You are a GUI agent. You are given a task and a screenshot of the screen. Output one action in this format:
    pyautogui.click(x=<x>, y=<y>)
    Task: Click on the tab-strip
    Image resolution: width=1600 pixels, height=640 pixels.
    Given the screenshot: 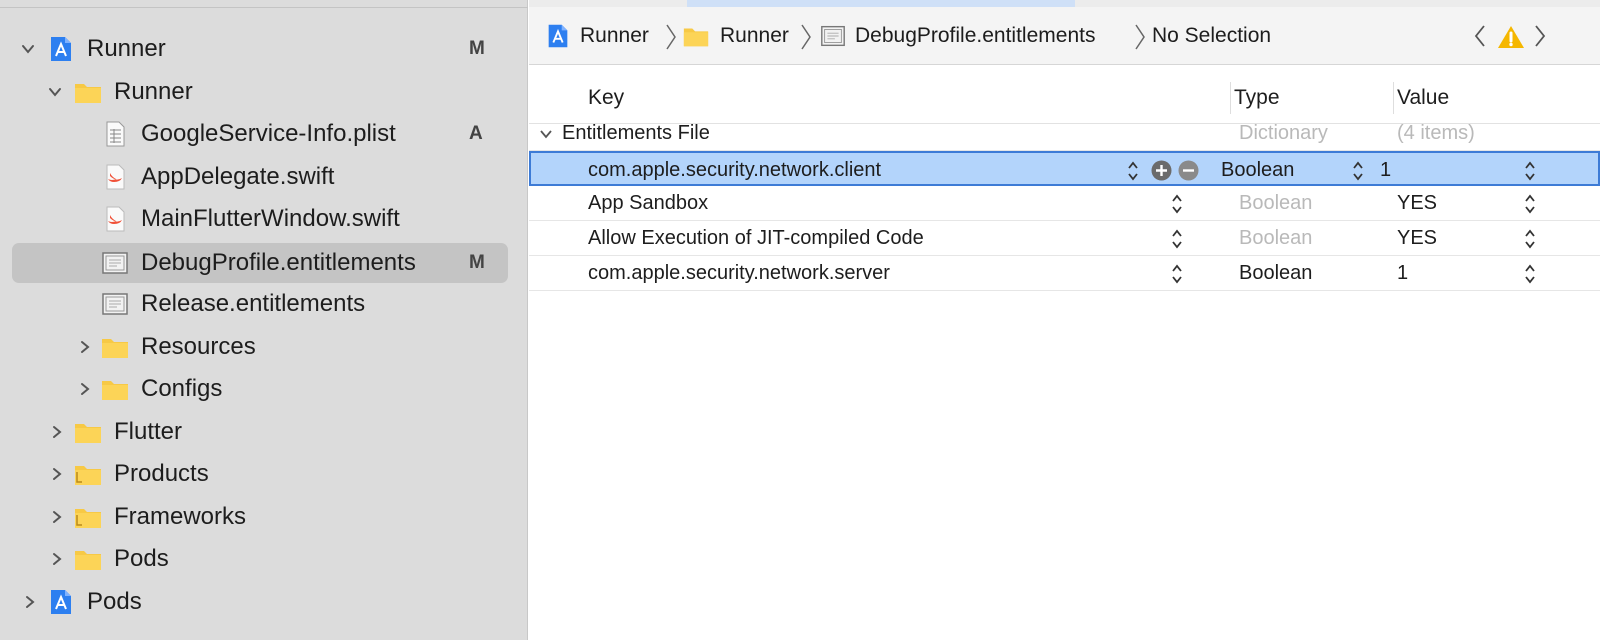 What is the action you would take?
    pyautogui.click(x=1064, y=3)
    